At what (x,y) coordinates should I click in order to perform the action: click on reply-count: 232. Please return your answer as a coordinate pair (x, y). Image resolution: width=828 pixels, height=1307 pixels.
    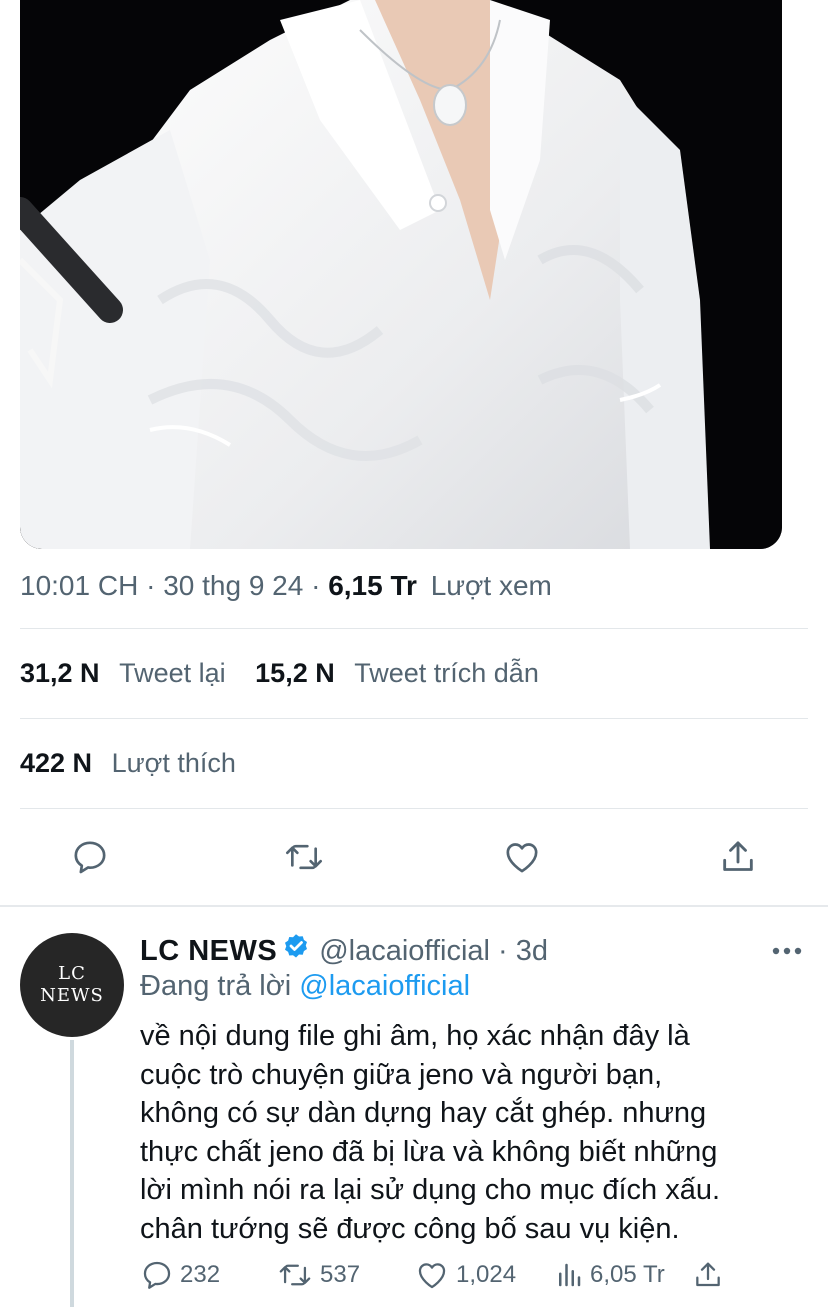
    Looking at the image, I should click on (200, 1274).